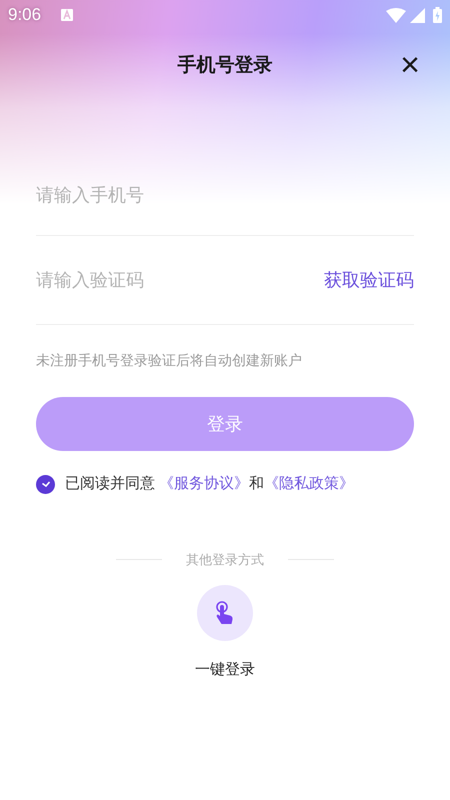  What do you see at coordinates (369, 280) in the screenshot?
I see `get-code-link: 获取验证码` at bounding box center [369, 280].